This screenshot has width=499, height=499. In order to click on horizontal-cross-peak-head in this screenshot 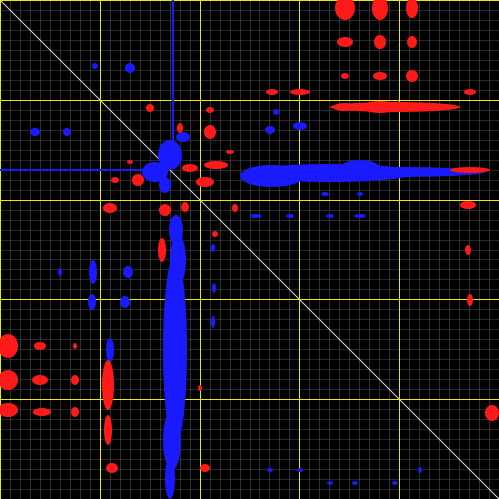, I will do `click(272, 176)`.